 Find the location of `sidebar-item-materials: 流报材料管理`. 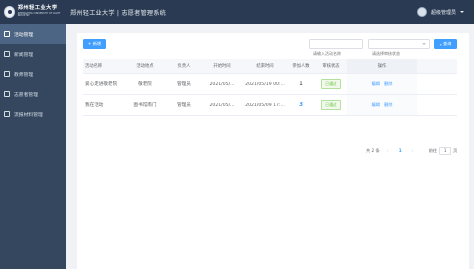

sidebar-item-materials: 流报材料管理 is located at coordinates (33, 114).